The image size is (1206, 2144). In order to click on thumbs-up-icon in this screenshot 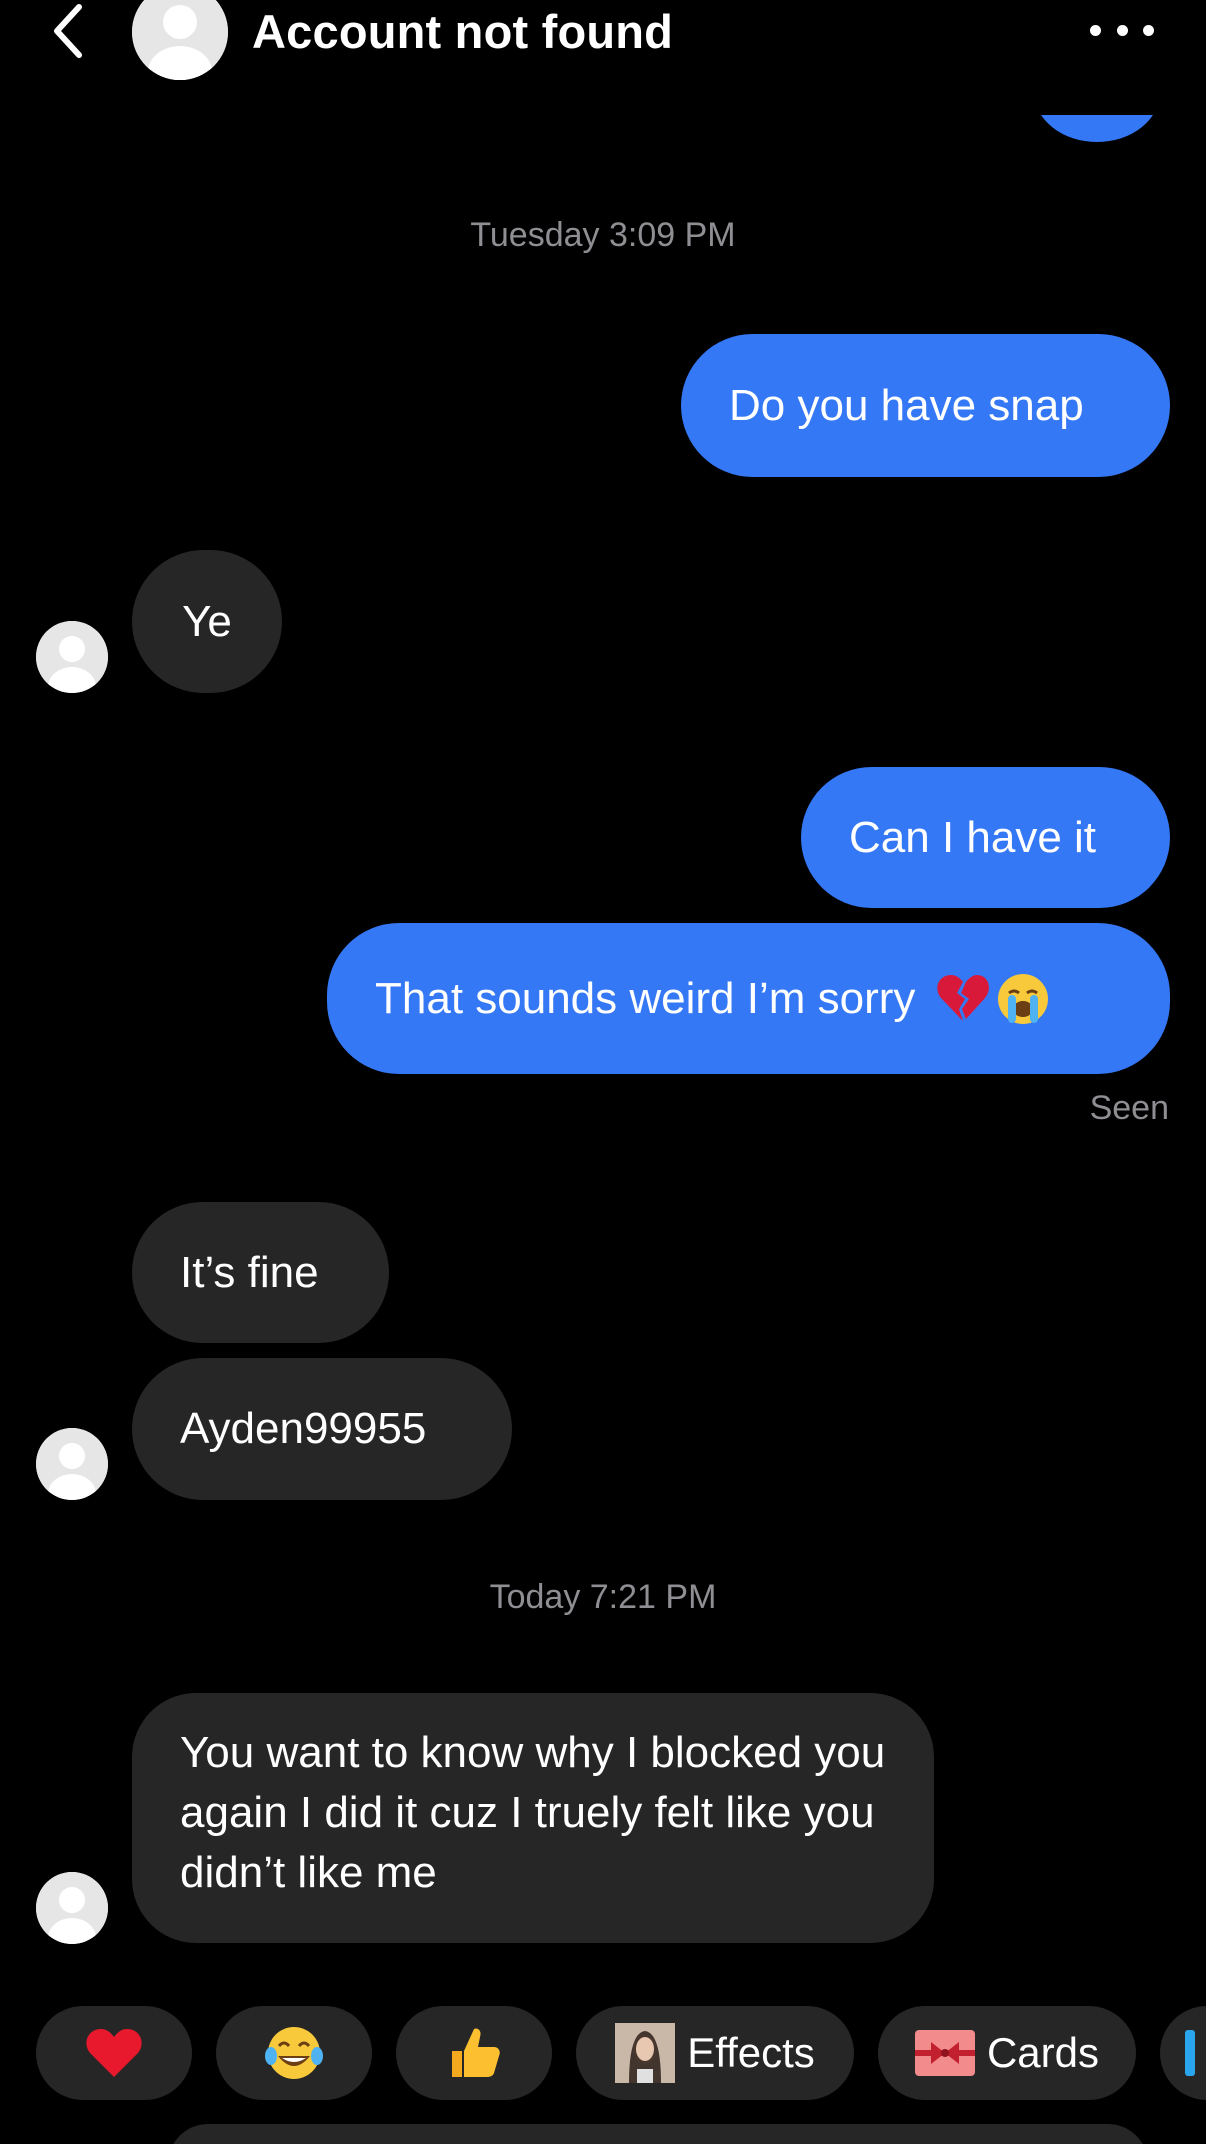, I will do `click(476, 2052)`.